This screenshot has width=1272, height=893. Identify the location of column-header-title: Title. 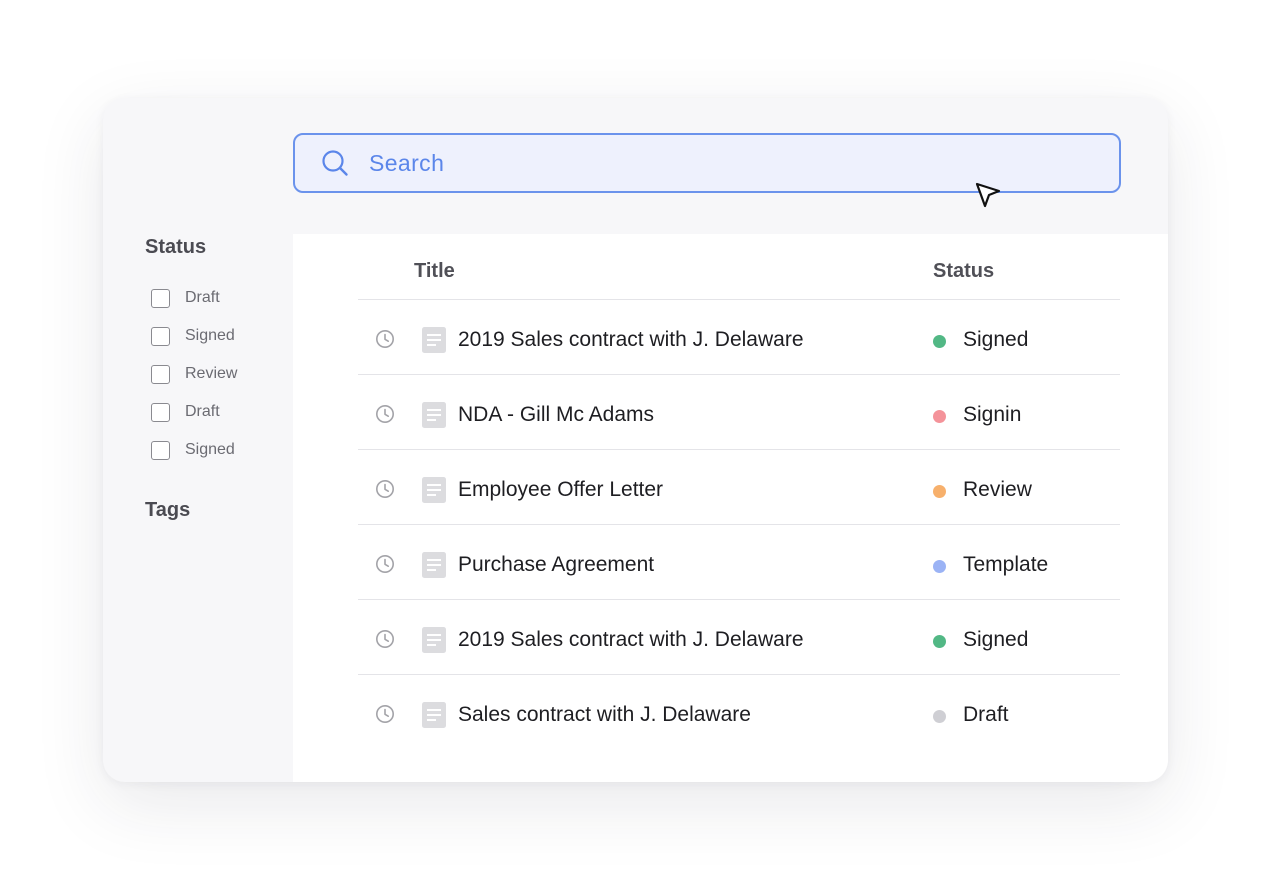
(434, 271).